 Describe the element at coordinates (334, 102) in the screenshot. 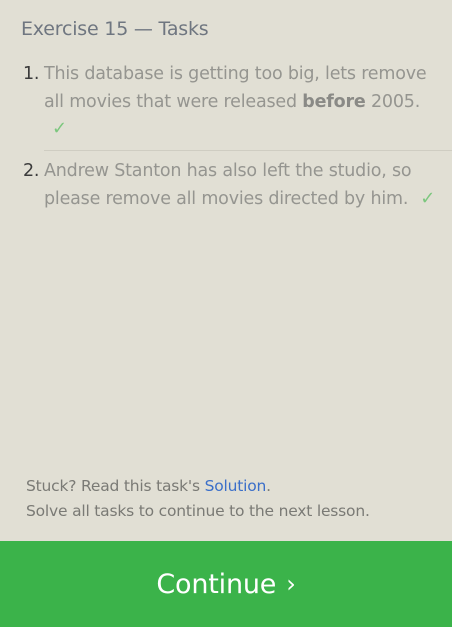

I see `task-text-emphasis: before` at that location.